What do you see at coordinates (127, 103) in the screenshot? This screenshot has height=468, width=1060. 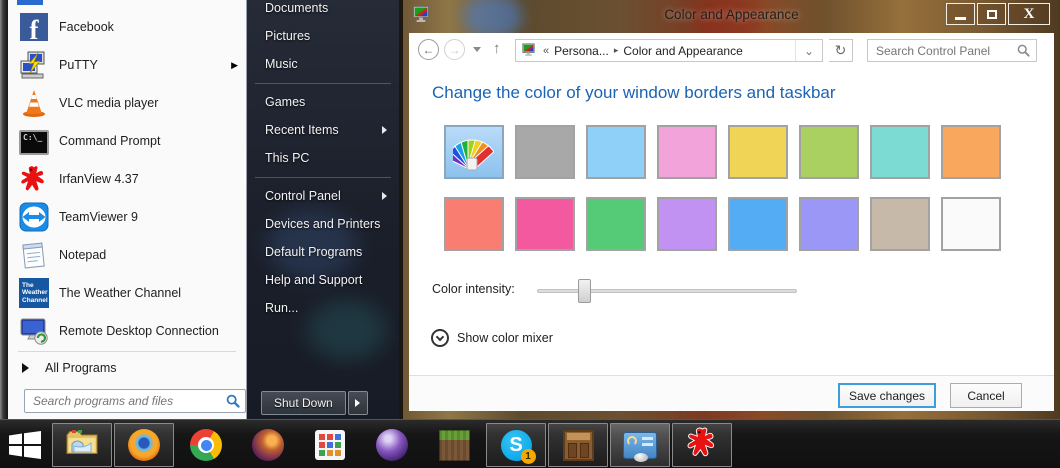 I see `start-menu-item-vlc-media-player: VLC media player` at bounding box center [127, 103].